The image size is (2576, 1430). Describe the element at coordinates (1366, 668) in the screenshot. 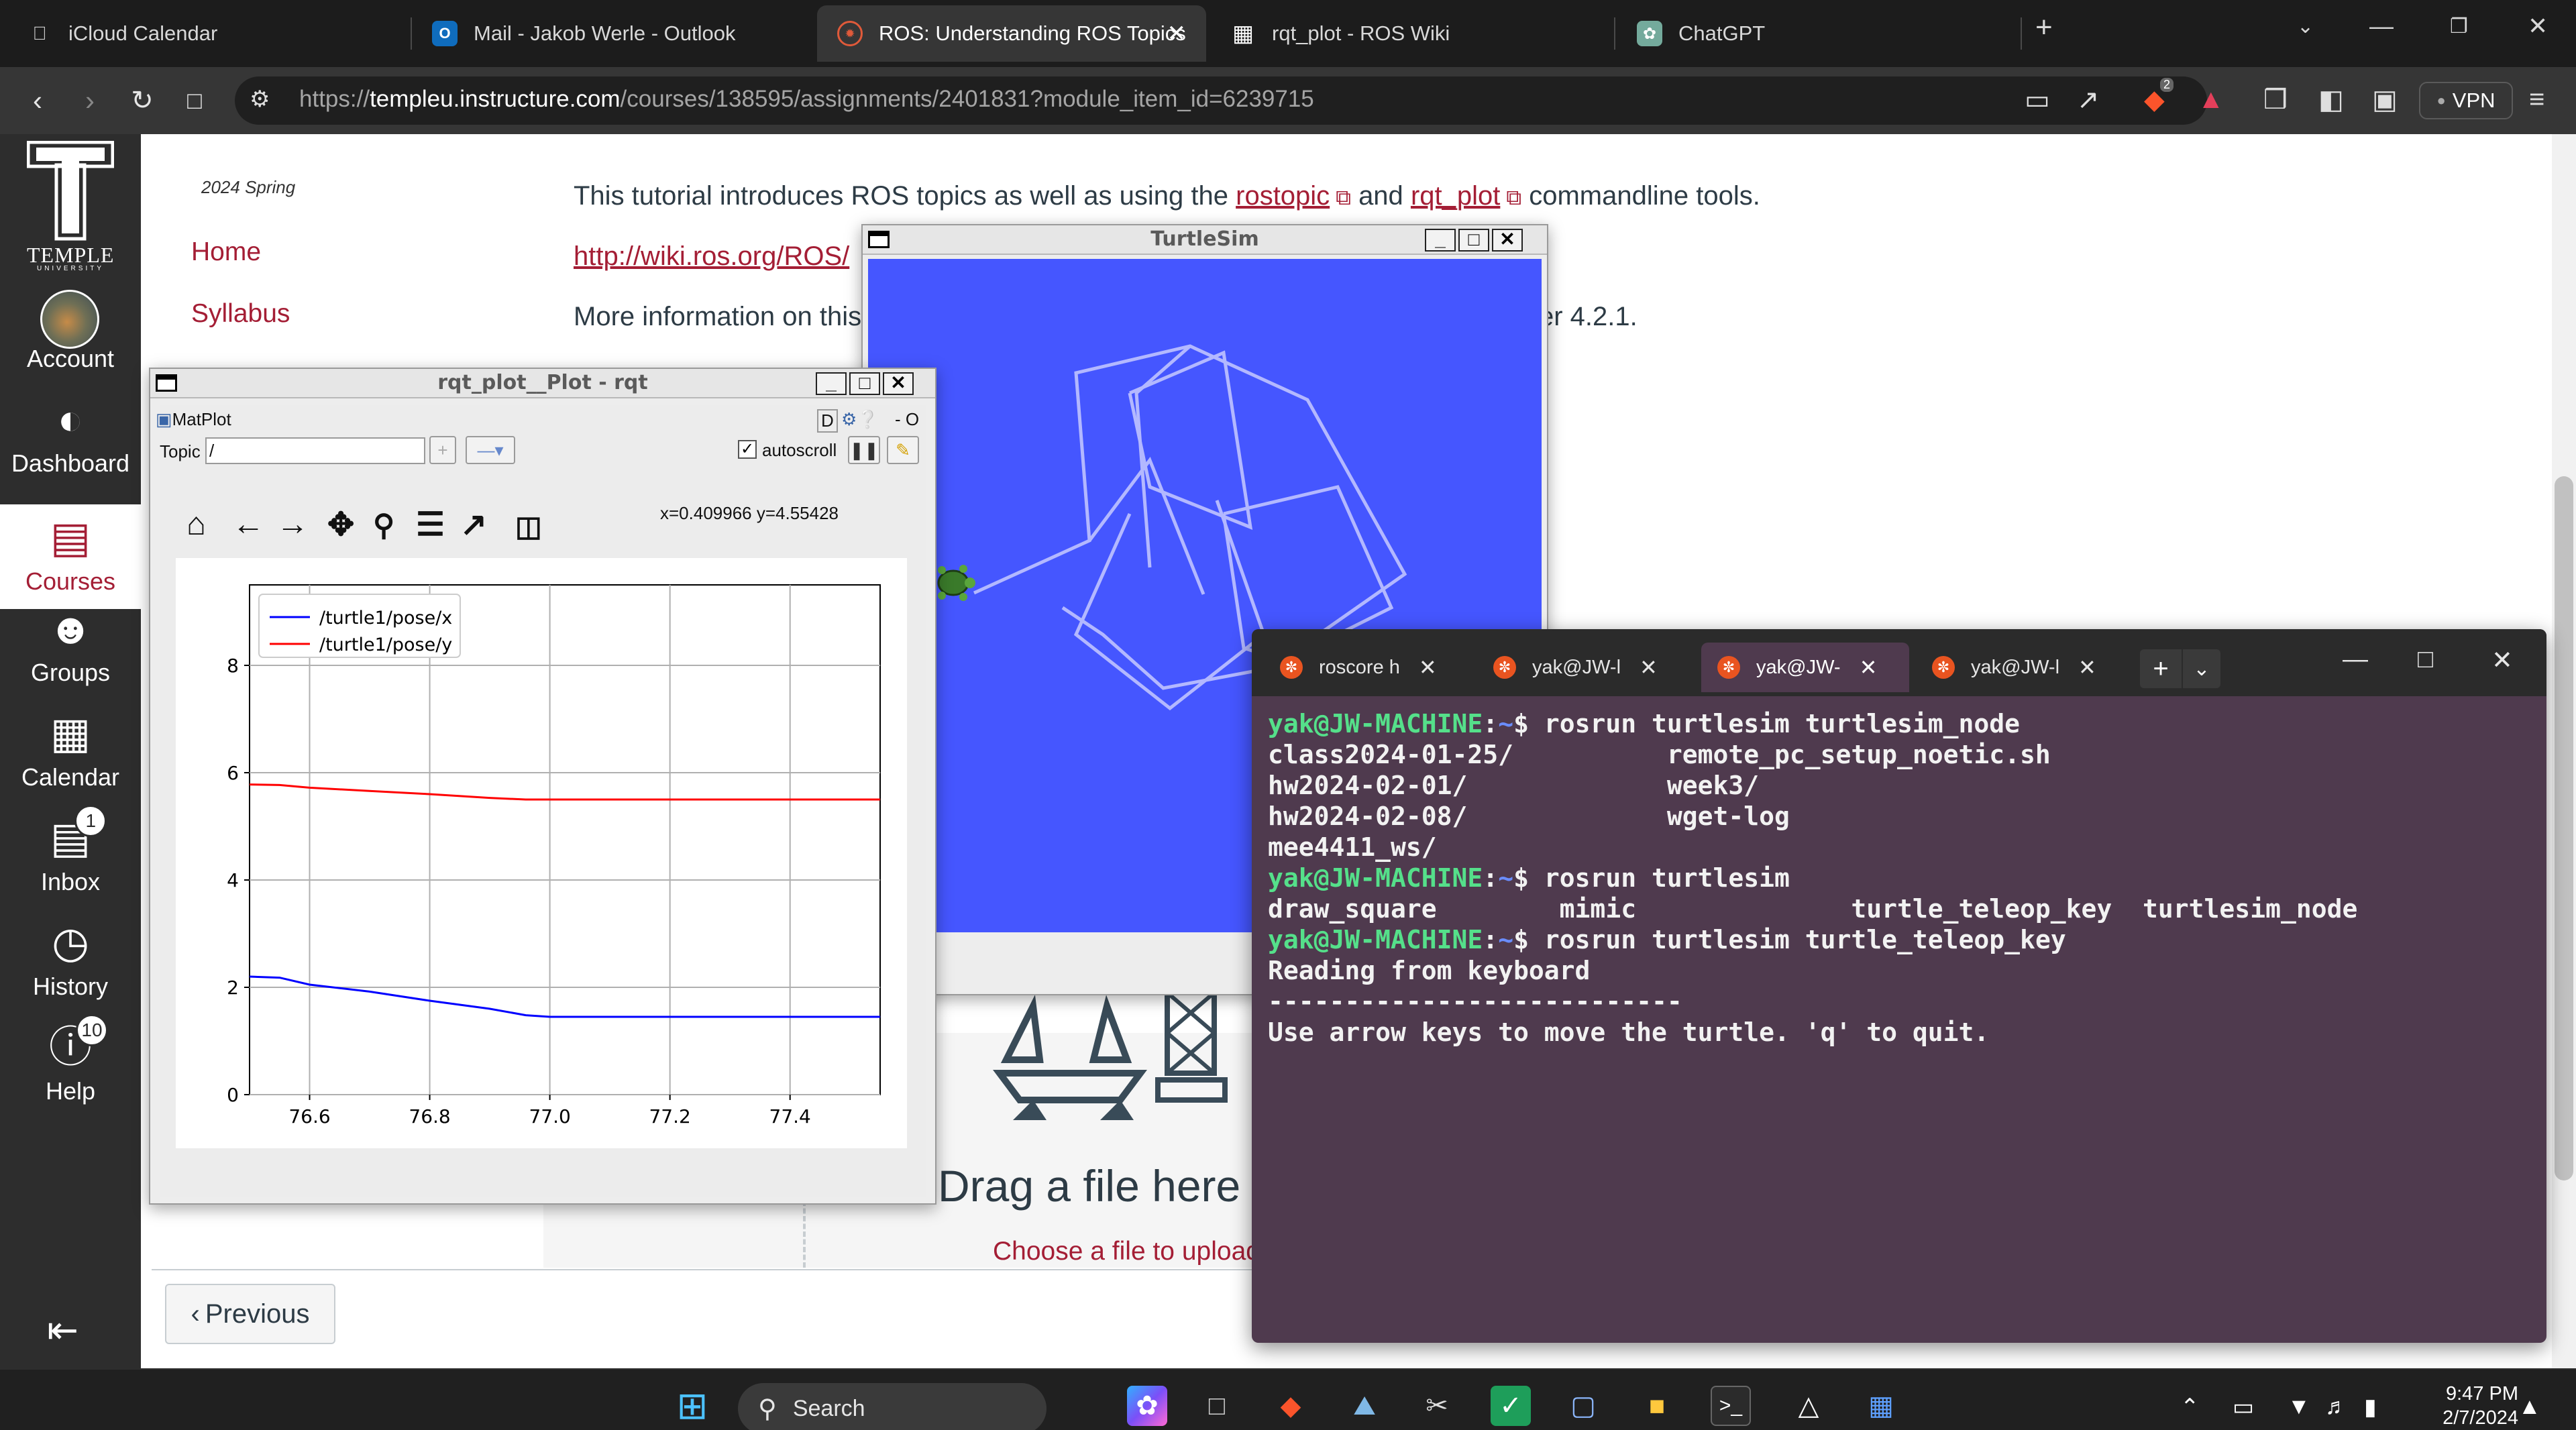

I see `terminal-tab-roscore: ✼ roscore h ✕` at that location.